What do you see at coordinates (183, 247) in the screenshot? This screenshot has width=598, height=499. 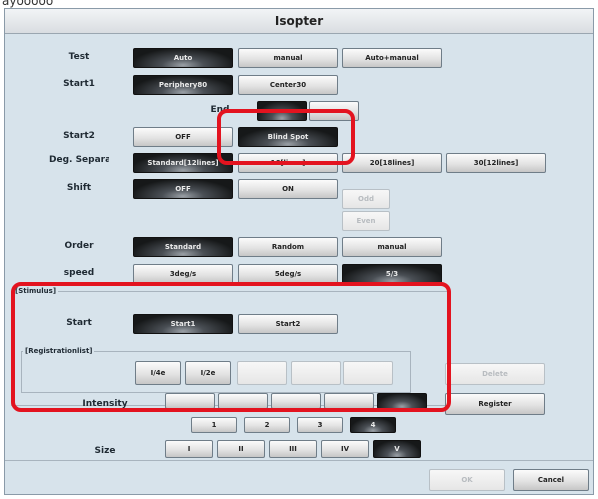 I see `order-standard-button: Standard` at bounding box center [183, 247].